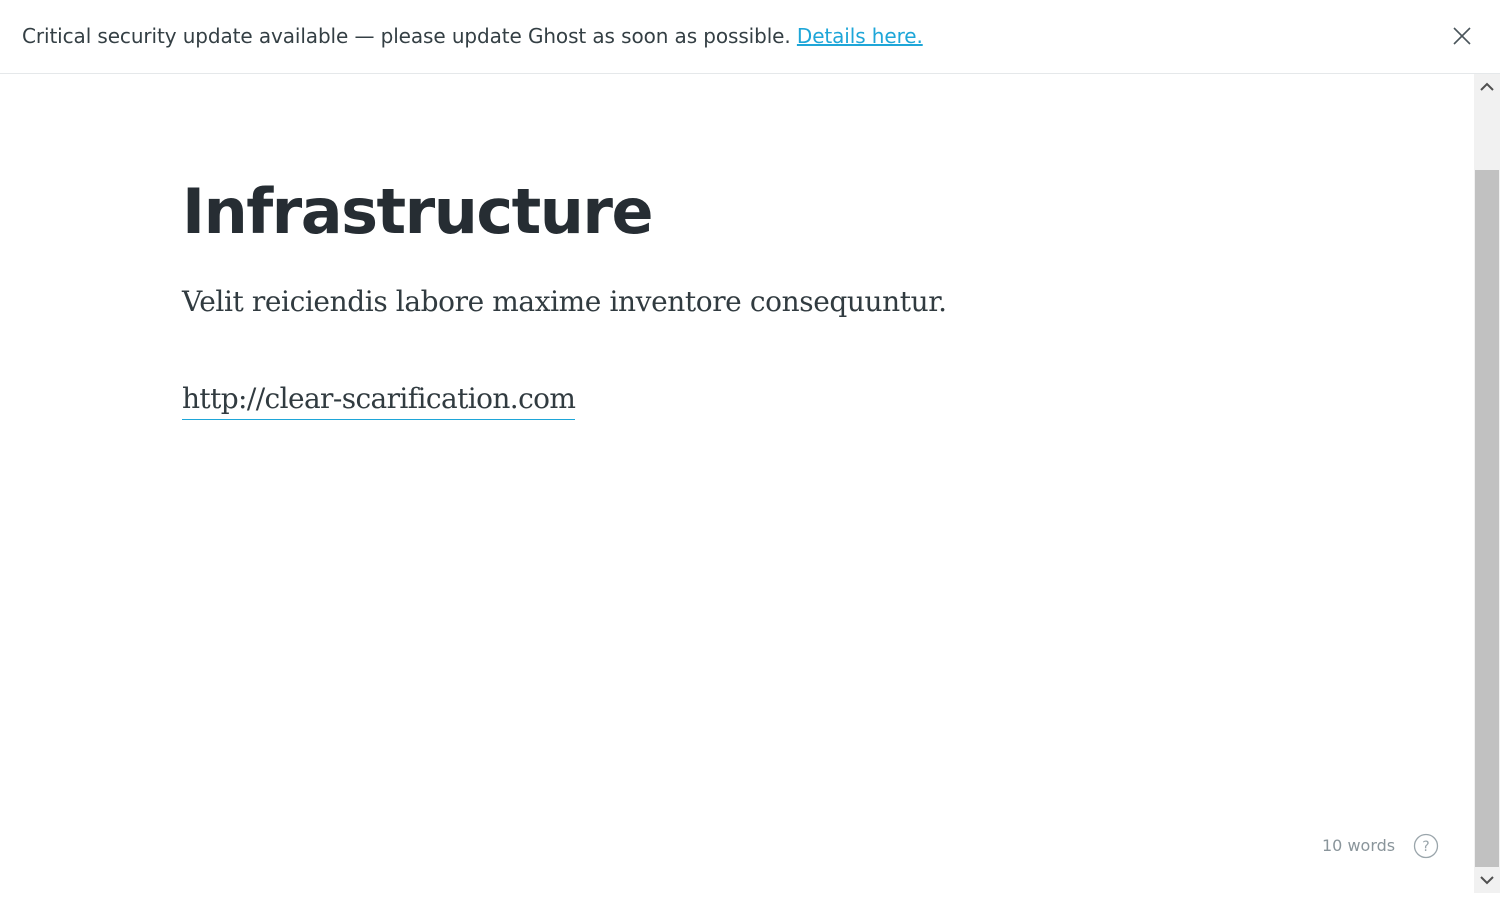  I want to click on banner-details-link: Details here., so click(860, 36).